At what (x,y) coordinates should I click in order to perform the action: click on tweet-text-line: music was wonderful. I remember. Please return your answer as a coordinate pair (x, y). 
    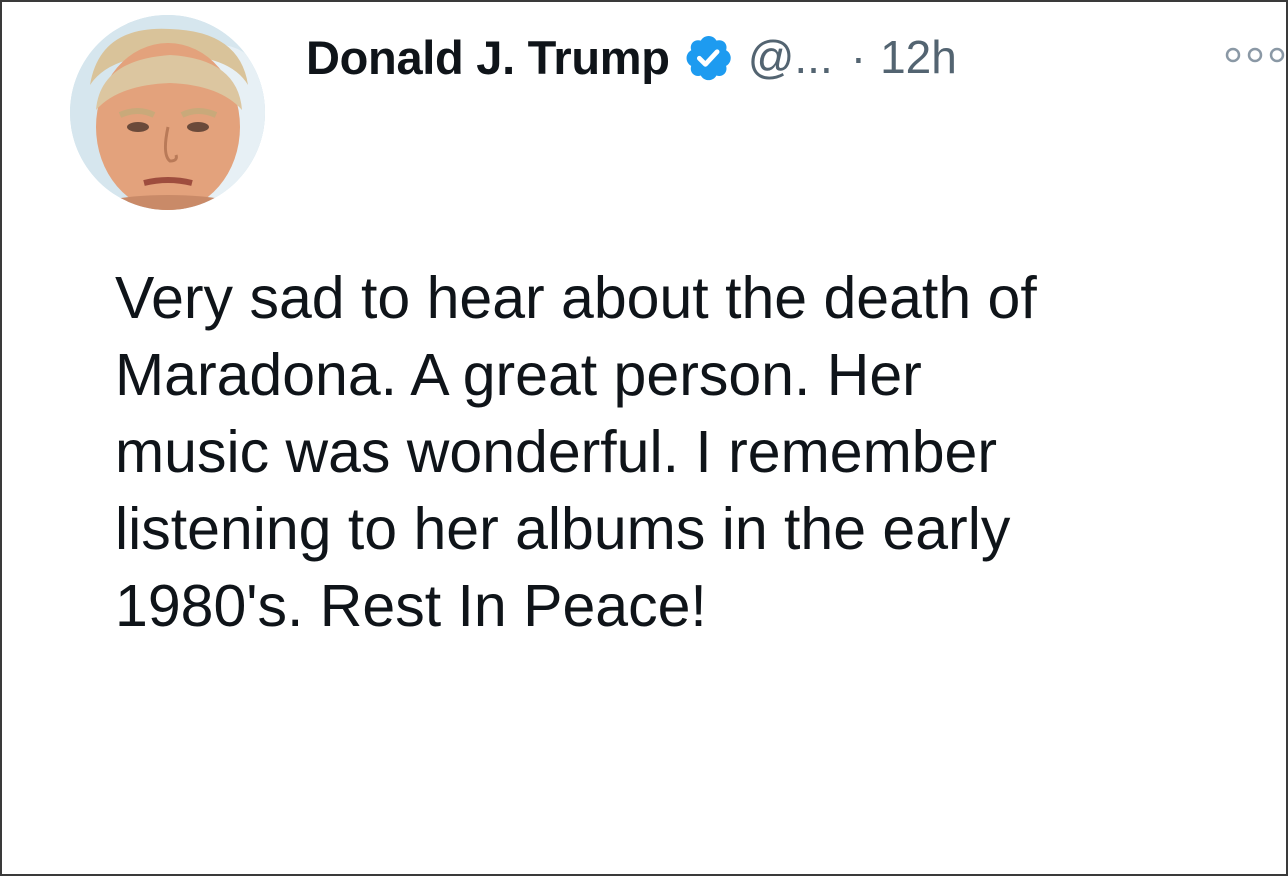
    Looking at the image, I should click on (556, 452).